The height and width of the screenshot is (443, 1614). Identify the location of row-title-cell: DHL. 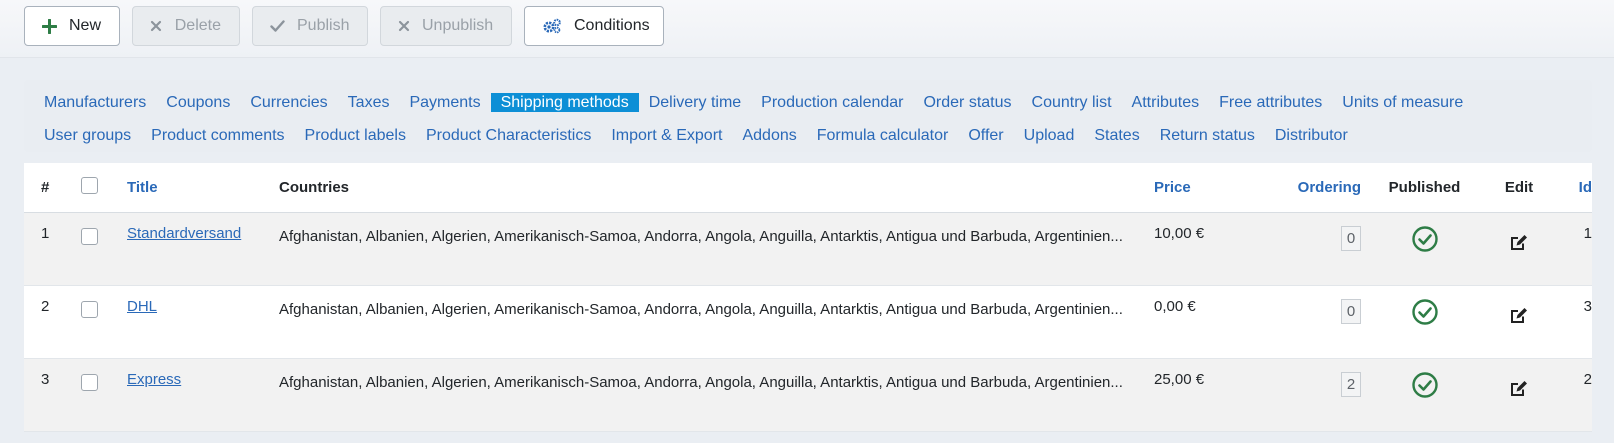
(203, 306).